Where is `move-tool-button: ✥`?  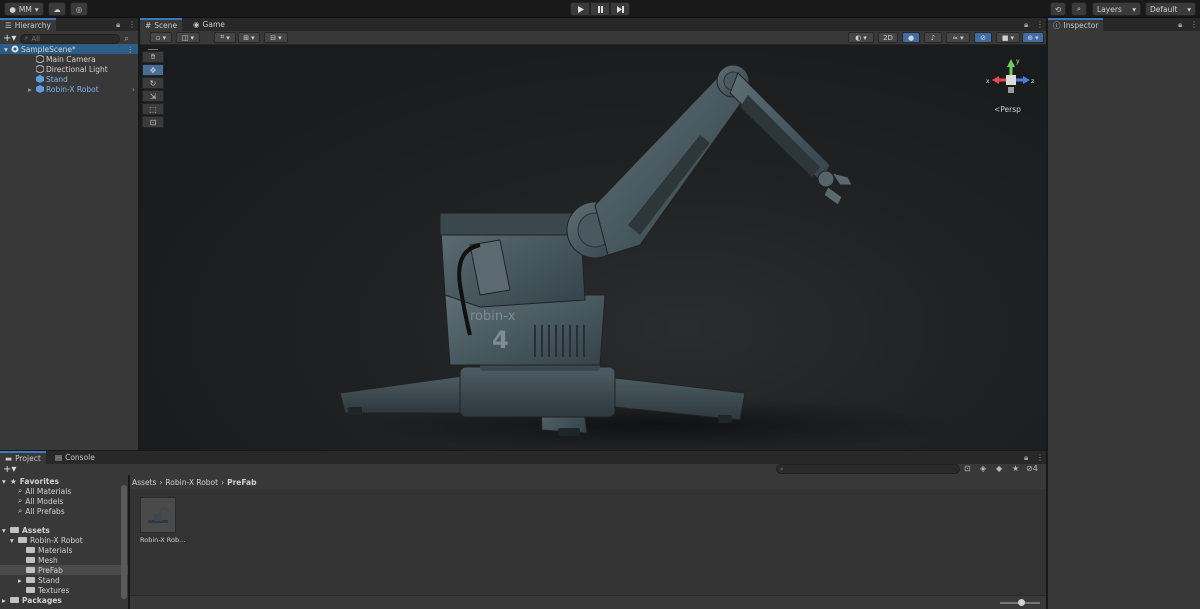
move-tool-button: ✥ is located at coordinates (153, 70).